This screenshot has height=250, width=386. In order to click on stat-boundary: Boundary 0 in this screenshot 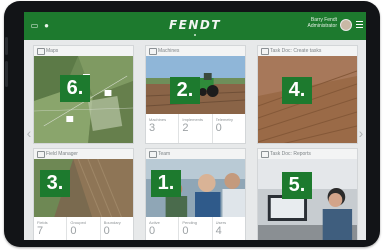, I will do `click(117, 228)`.